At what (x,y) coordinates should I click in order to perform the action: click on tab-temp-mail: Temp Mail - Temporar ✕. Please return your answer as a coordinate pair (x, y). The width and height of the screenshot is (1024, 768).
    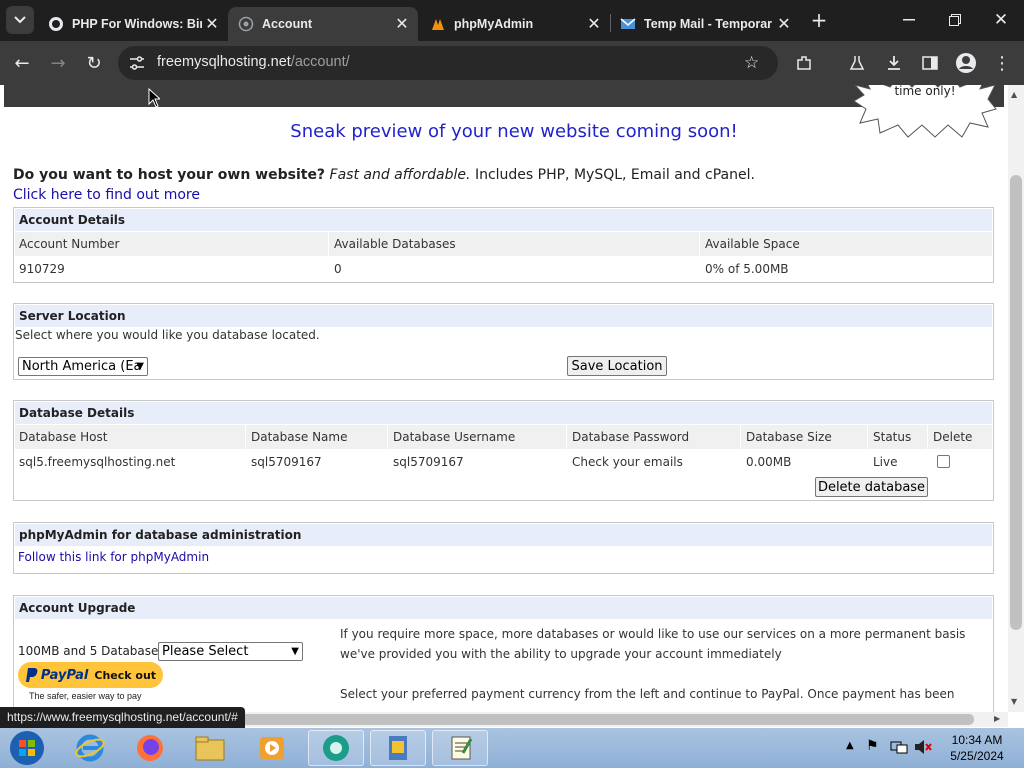
    Looking at the image, I should click on (705, 24).